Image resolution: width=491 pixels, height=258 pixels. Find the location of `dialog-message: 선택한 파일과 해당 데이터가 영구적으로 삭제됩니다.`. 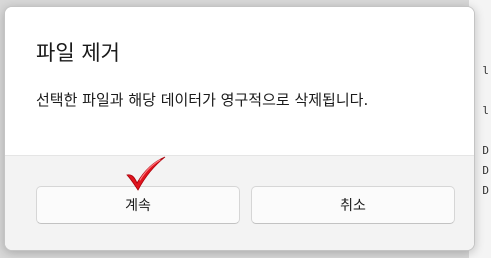

dialog-message: 선택한 파일과 해당 데이터가 영구적으로 삭제됩니다. is located at coordinates (202, 100).